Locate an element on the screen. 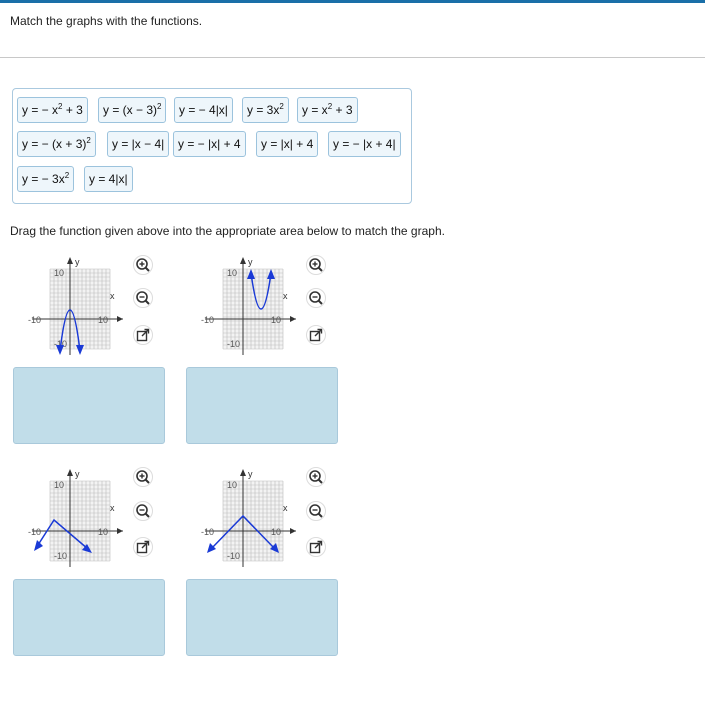 The width and height of the screenshot is (705, 724). graph-panel-4: y x 10 -10 -10 10 is located at coordinates (248, 517).